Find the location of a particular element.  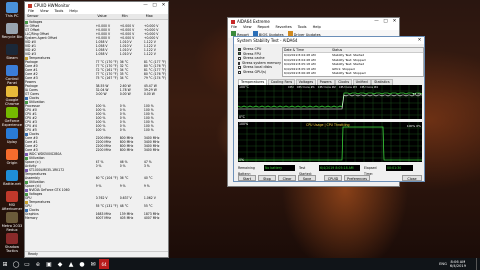

menu-report: Report is located at coordinates (264, 27).